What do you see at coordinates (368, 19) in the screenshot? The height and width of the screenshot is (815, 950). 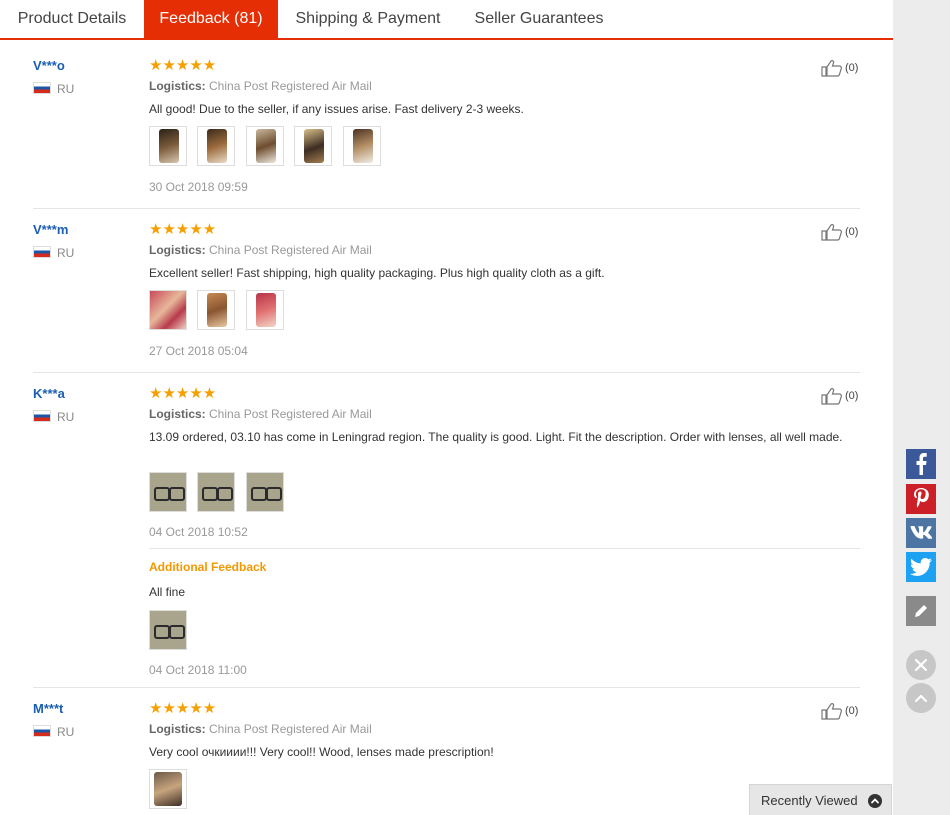 I see `tab-shipping-payment: Shipping & Payment` at bounding box center [368, 19].